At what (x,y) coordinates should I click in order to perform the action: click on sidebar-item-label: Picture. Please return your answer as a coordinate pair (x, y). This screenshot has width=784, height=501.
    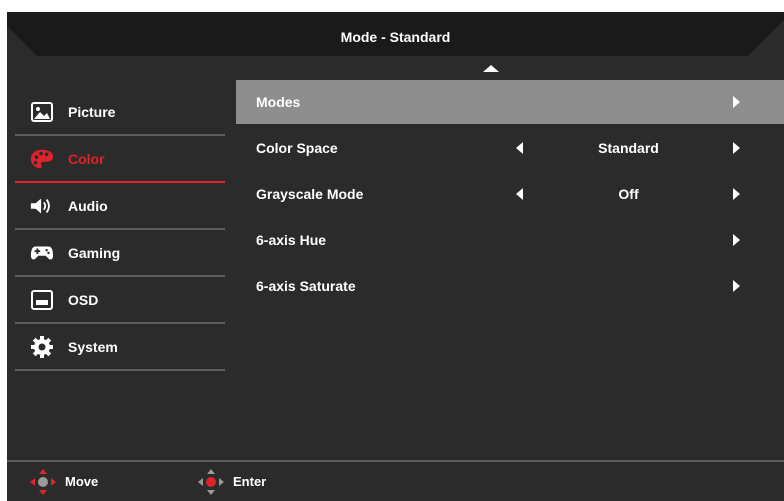
    Looking at the image, I should click on (92, 111).